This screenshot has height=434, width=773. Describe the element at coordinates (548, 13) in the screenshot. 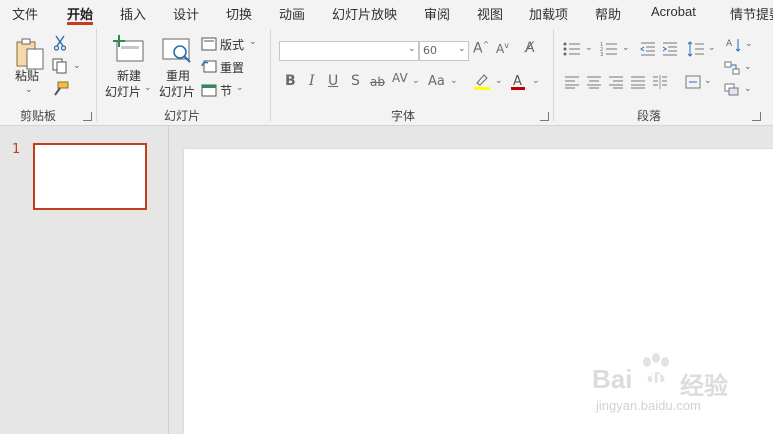

I see `tab-addins: 加载项` at that location.